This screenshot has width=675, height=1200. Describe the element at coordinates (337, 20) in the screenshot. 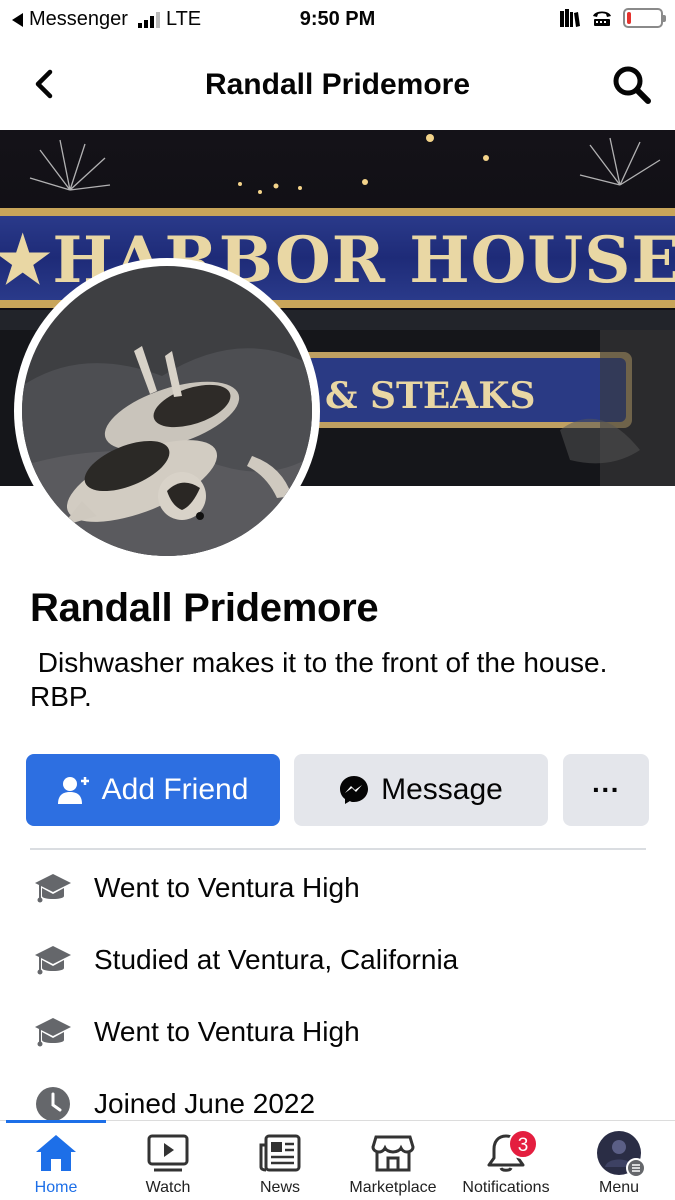

I see `status-bar: Messenger LTE 9:50 PM` at that location.